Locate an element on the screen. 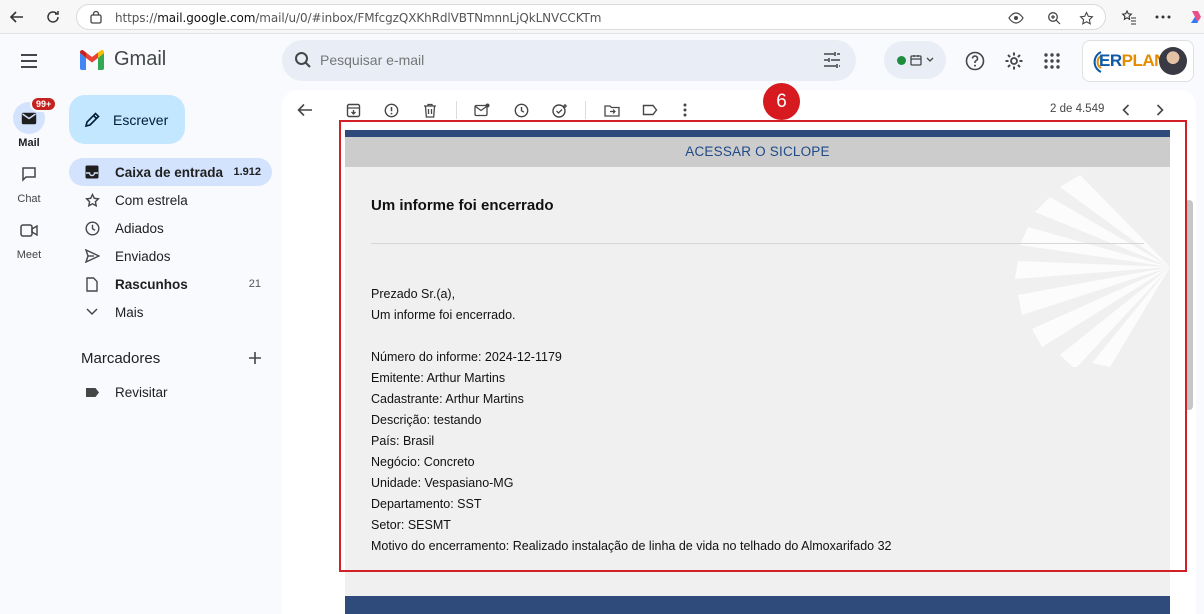 This screenshot has height=614, width=1204. rail-label-chat: Chat is located at coordinates (29, 199).